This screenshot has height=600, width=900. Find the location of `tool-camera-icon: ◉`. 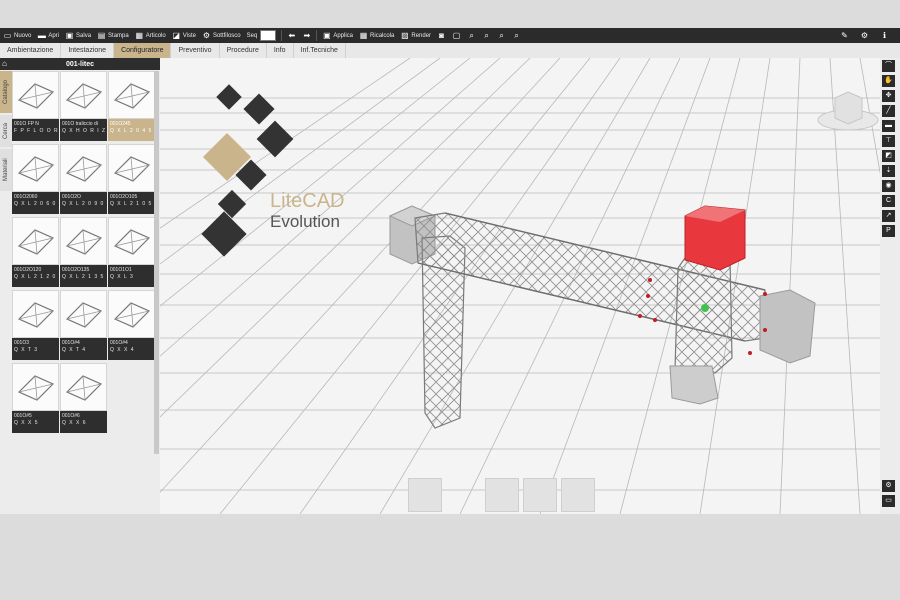

tool-camera-icon: ◉ is located at coordinates (888, 186).